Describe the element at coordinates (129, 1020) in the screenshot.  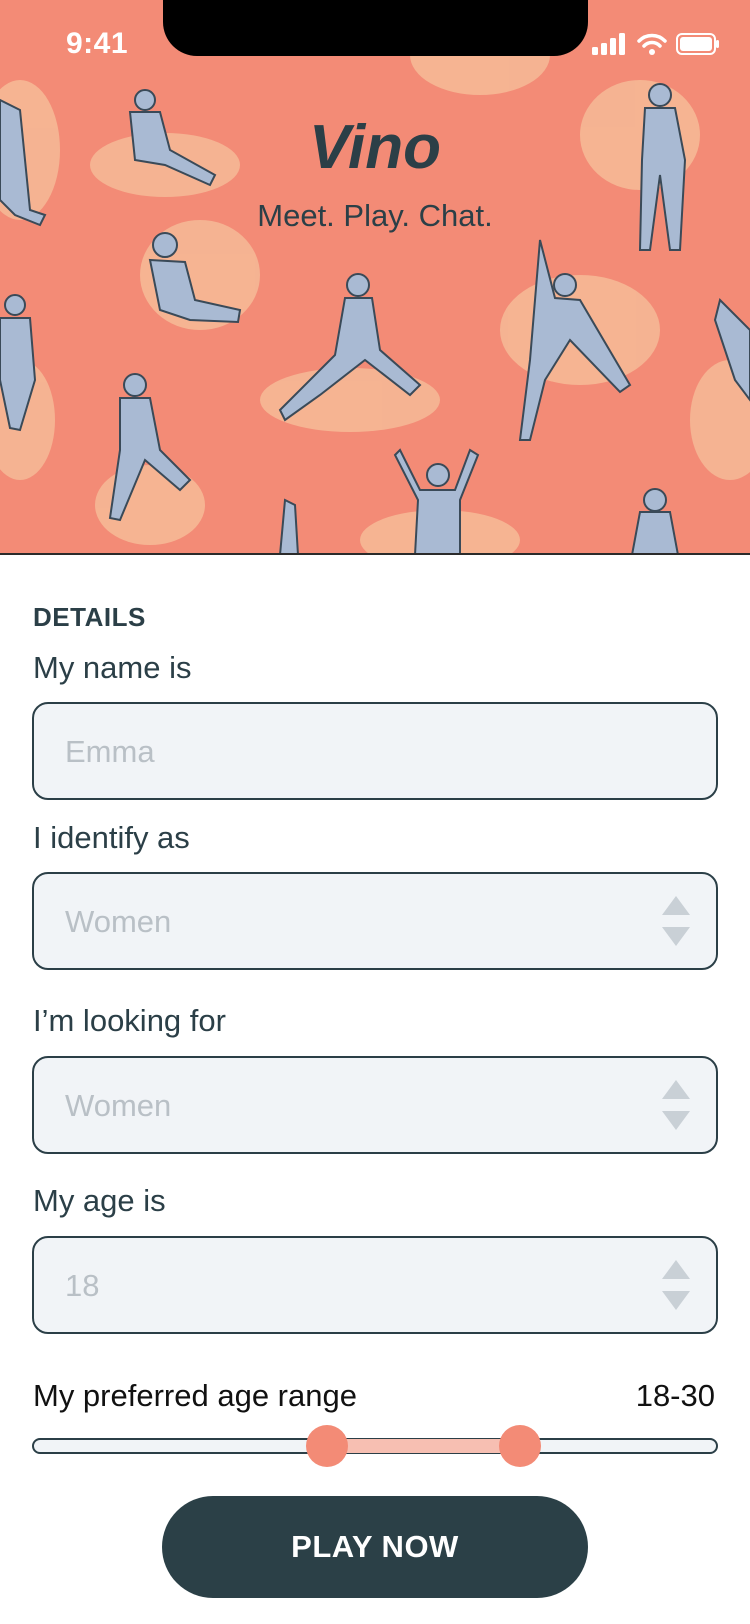
I see `looking-for-label: I’m looking for` at that location.